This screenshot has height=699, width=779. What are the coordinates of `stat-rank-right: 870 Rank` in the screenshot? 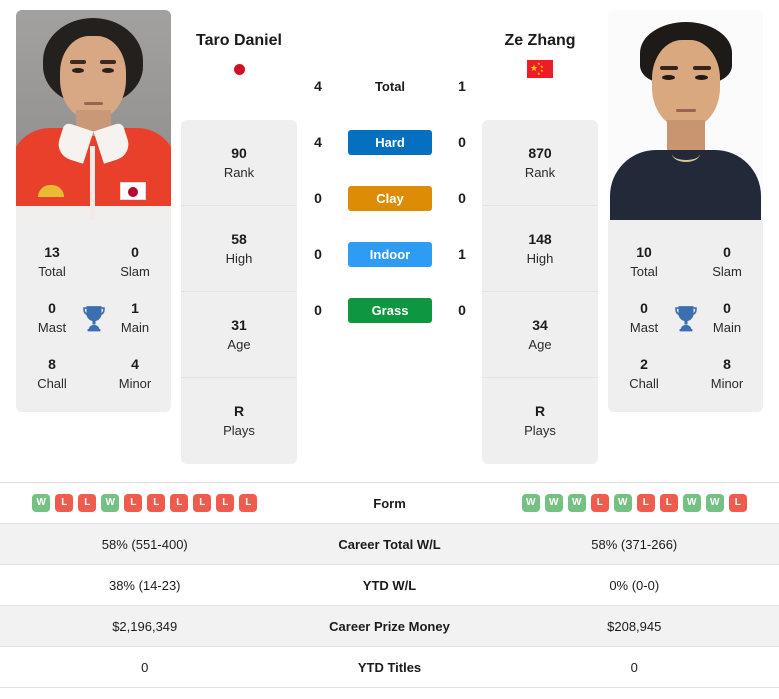 It's located at (540, 163).